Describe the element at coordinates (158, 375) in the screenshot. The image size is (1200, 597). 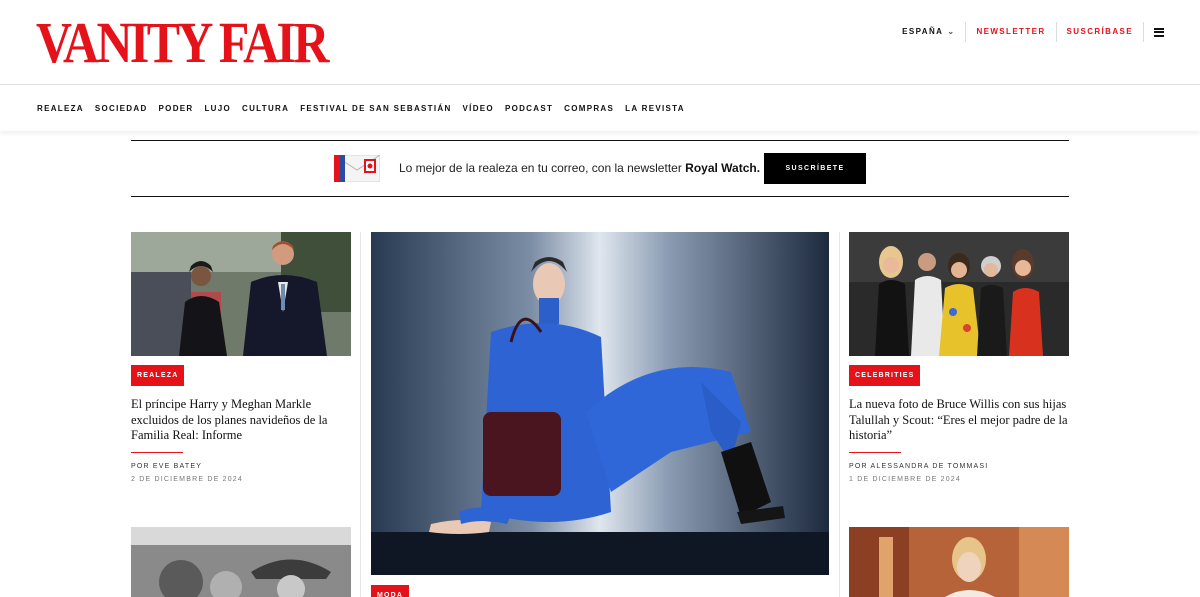
I see `category-tag-realeza: REALEZA` at that location.